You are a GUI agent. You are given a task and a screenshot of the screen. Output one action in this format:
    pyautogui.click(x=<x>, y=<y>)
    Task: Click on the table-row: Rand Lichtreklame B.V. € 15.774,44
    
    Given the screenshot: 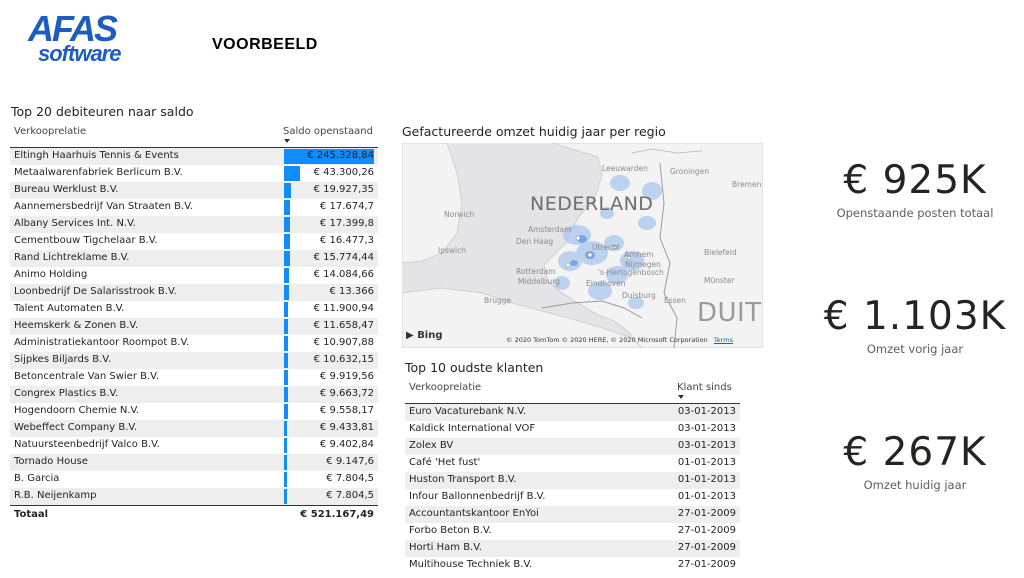 What is the action you would take?
    pyautogui.click(x=194, y=258)
    